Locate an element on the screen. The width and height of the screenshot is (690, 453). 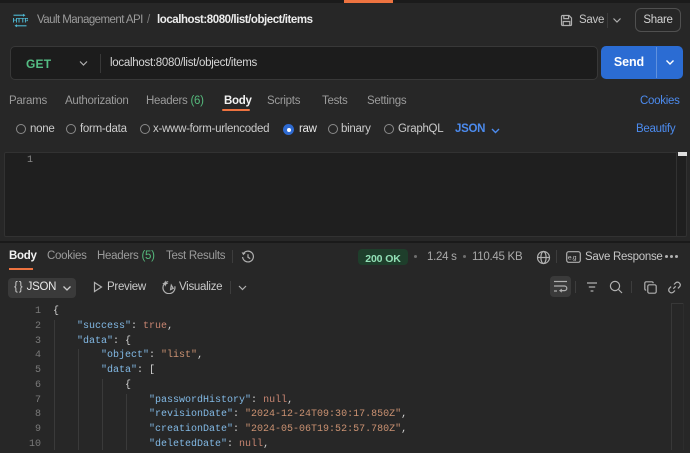
svg-text: e.g is located at coordinates (572, 258).